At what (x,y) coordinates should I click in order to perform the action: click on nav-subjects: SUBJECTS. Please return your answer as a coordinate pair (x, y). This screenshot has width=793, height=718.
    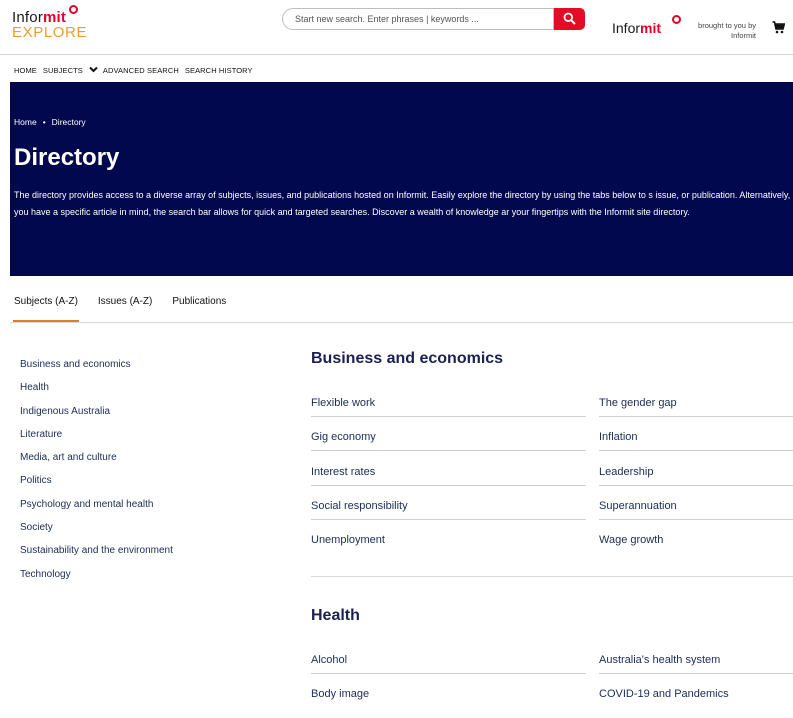
    Looking at the image, I should click on (63, 70).